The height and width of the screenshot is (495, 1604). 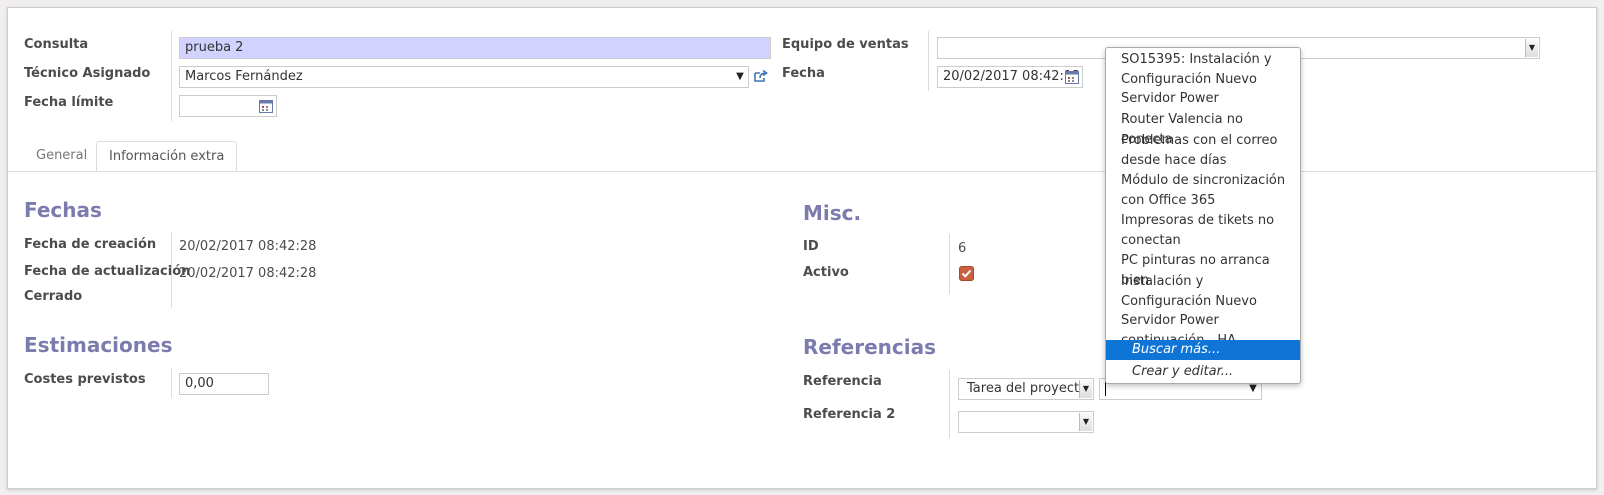 I want to click on activo-label: Activo, so click(x=826, y=272).